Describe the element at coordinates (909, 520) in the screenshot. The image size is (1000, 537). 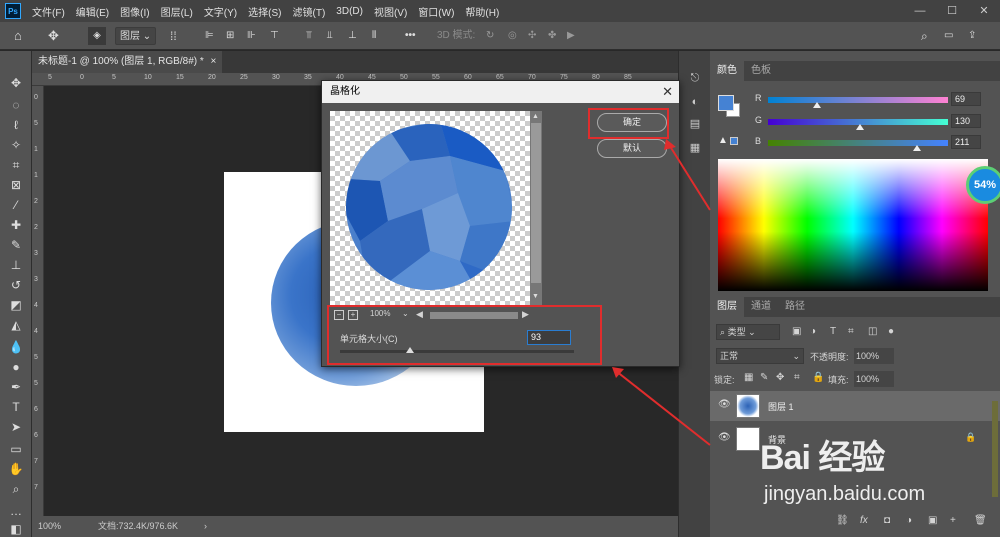
I see `adjustment-layer-icon: ◑` at that location.